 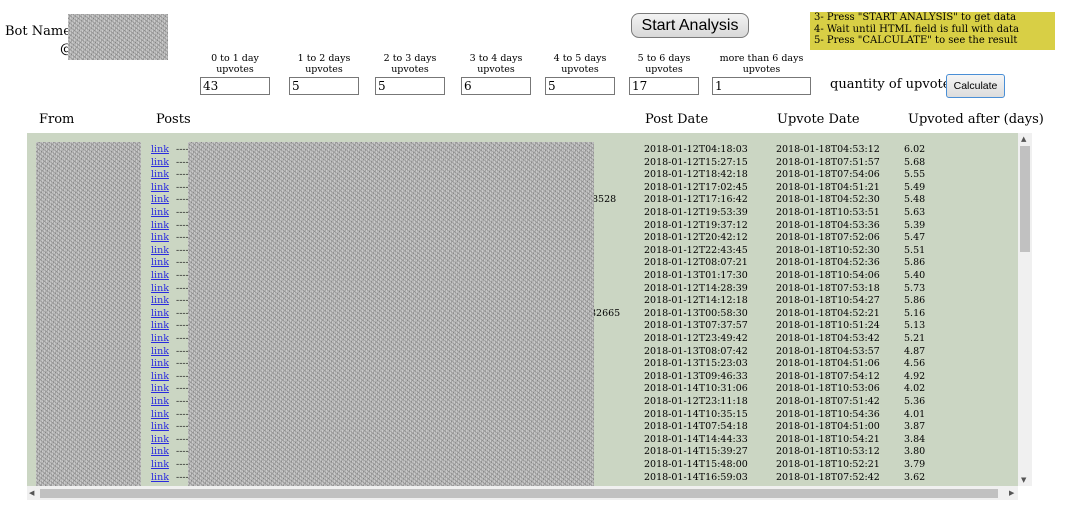 I want to click on upvoted-after-cell: 5.16, so click(x=915, y=313).